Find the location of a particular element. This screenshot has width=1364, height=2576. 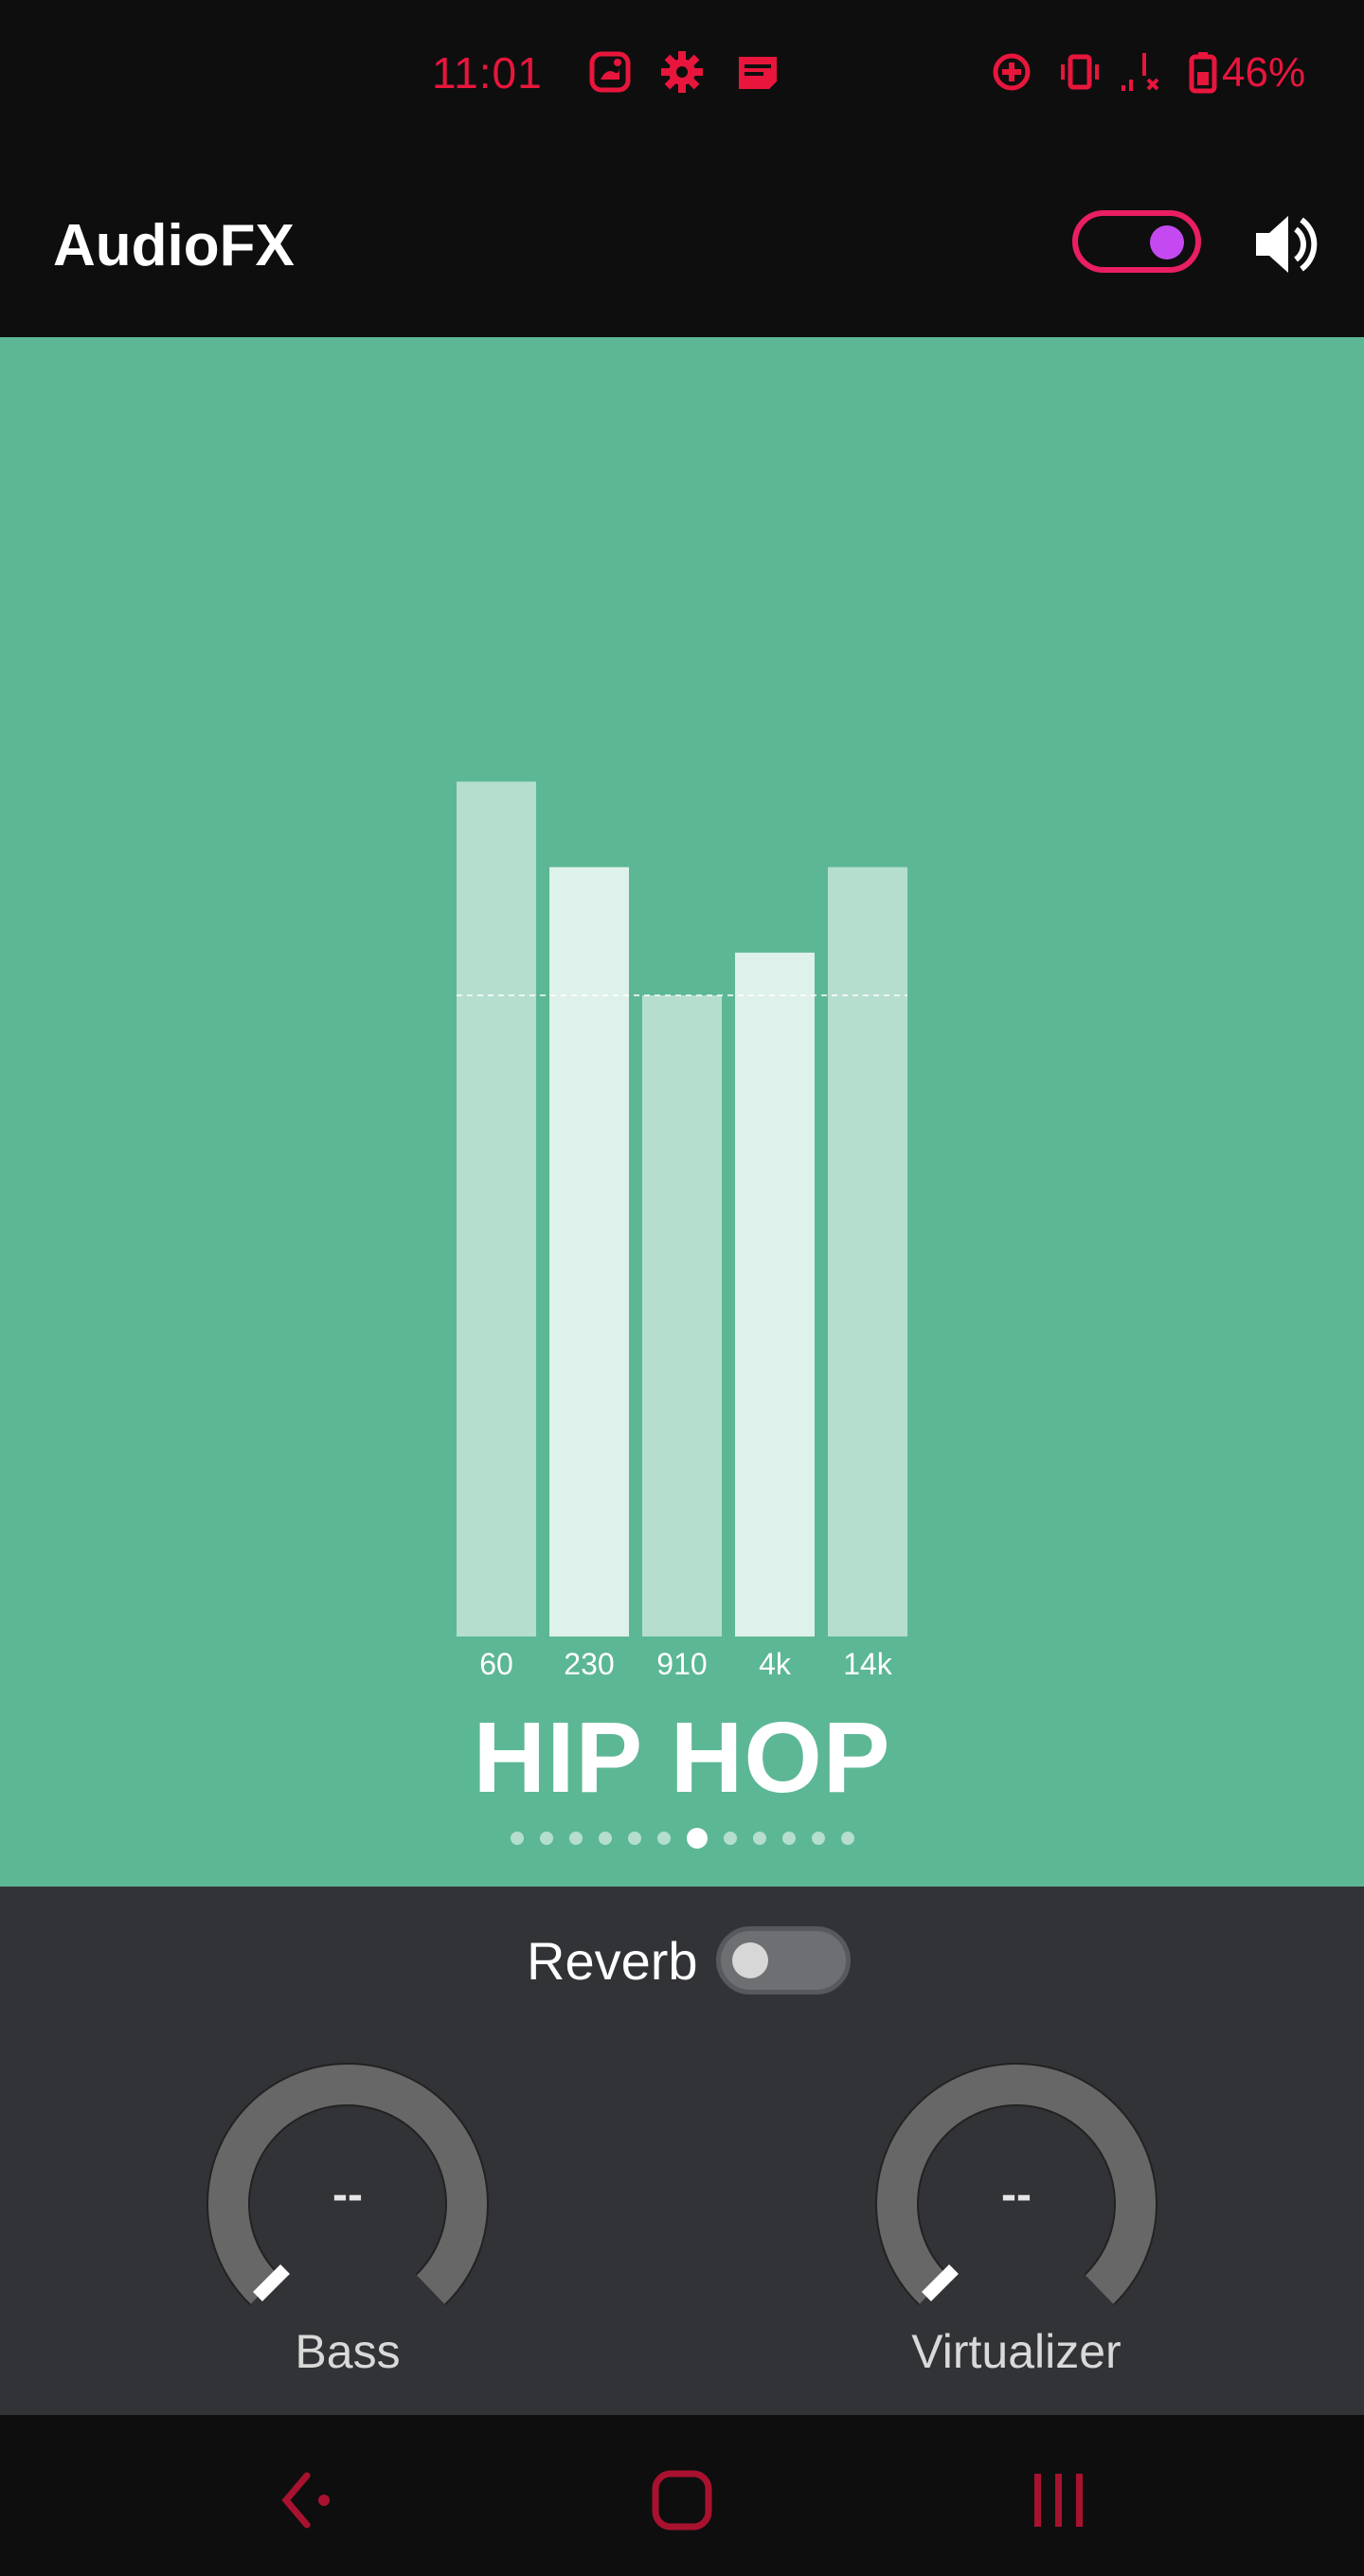

eq-band-label: 4k is located at coordinates (775, 1664).